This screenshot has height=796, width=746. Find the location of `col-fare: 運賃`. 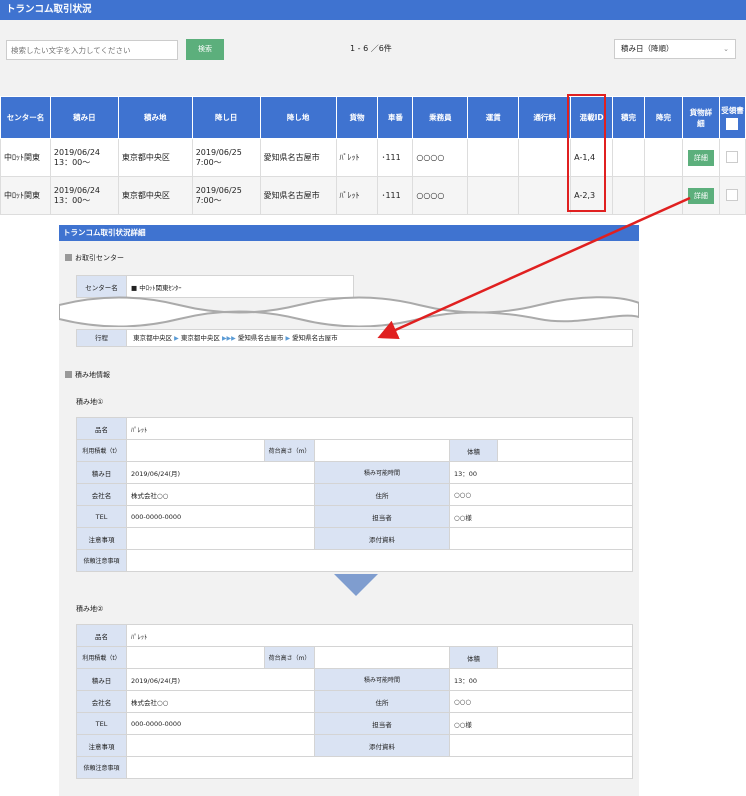

col-fare: 運賃 is located at coordinates (493, 117).